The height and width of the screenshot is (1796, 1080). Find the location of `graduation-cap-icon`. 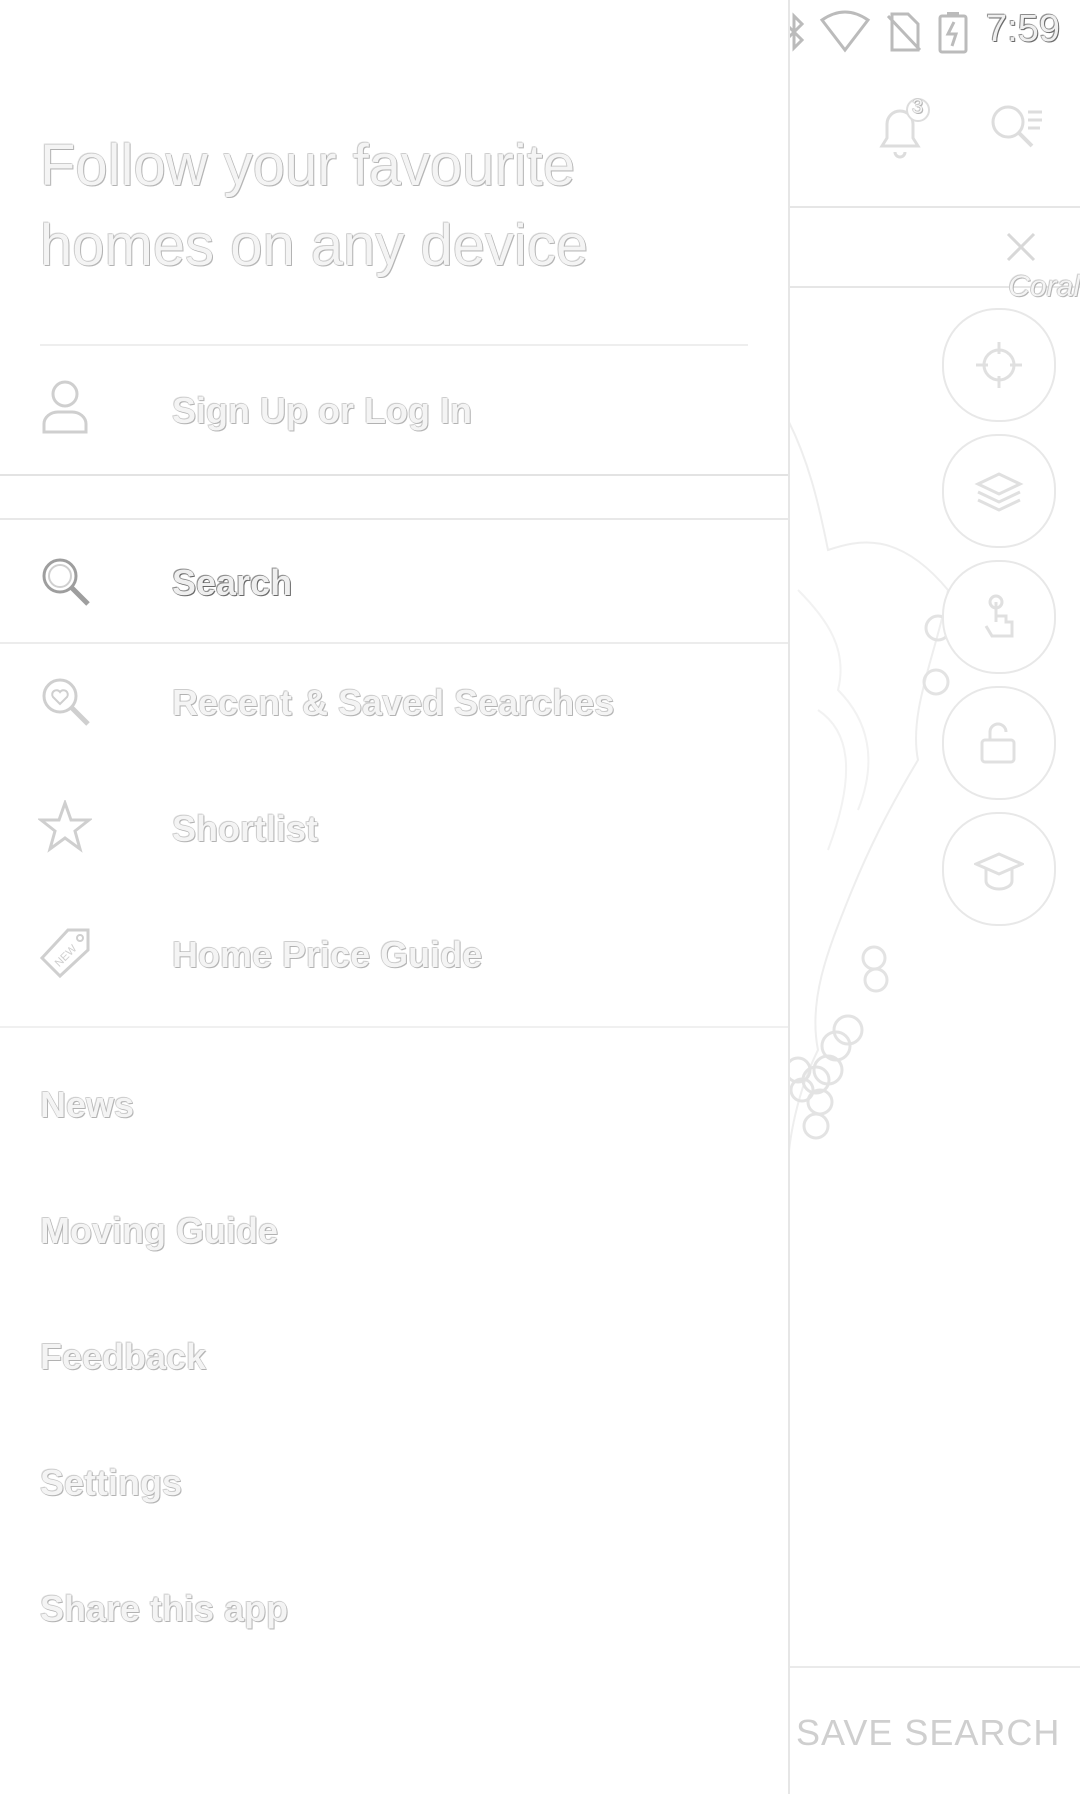

graduation-cap-icon is located at coordinates (999, 871).